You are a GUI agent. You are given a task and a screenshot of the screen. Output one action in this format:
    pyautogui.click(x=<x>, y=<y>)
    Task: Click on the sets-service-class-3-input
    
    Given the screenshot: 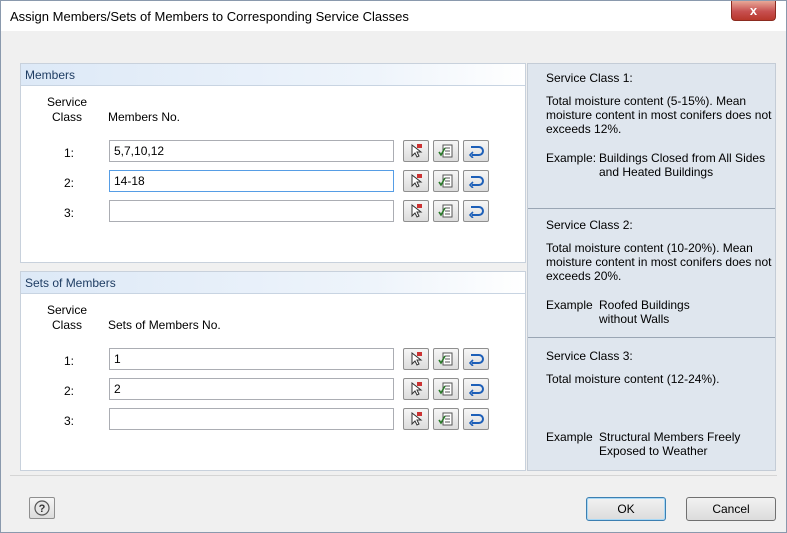 What is the action you would take?
    pyautogui.click(x=251, y=419)
    